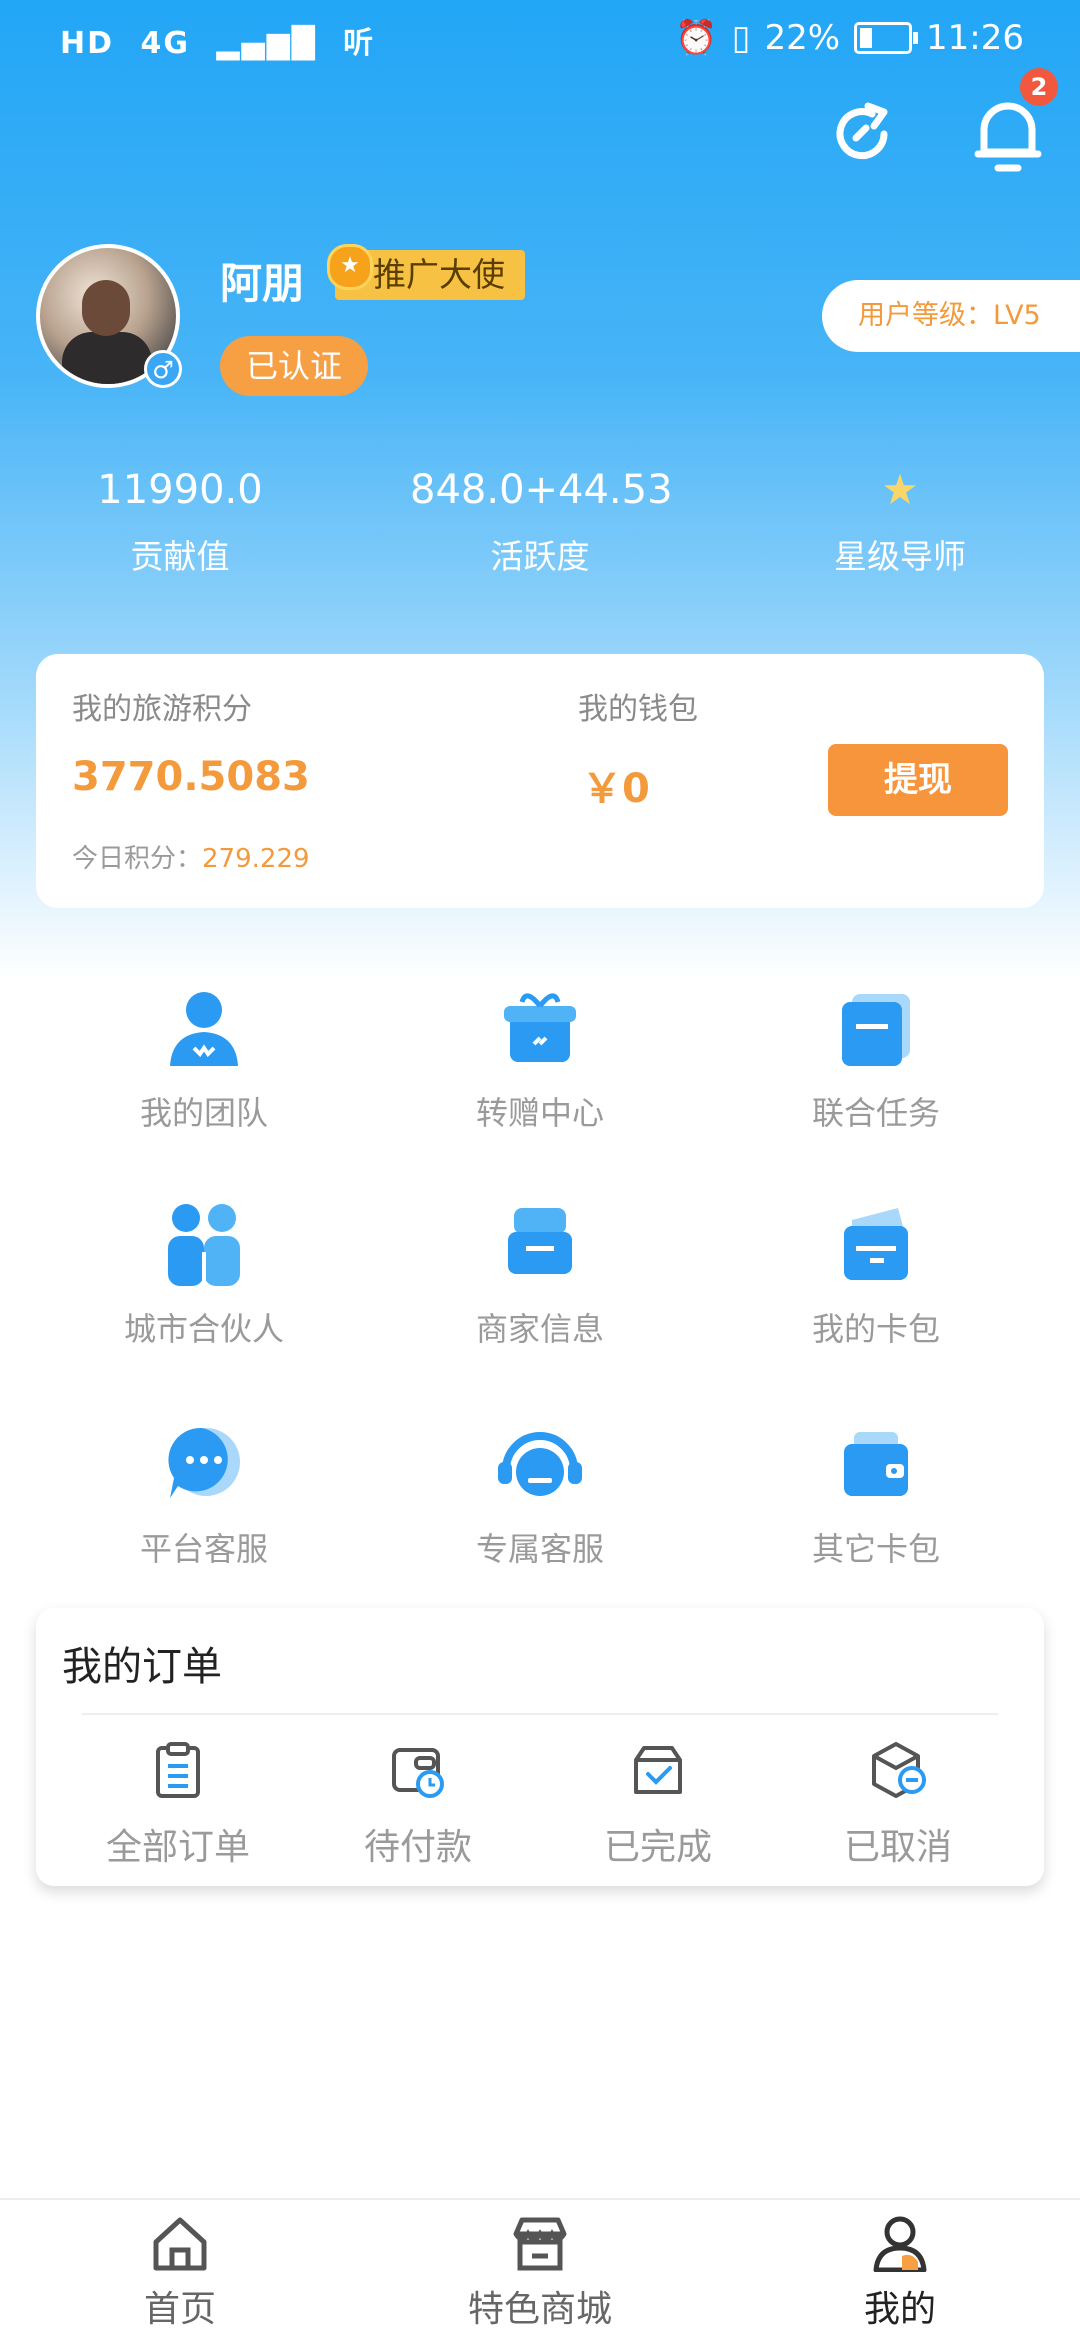 This screenshot has width=1080, height=2342. Describe the element at coordinates (294, 366) in the screenshot. I see `verified-badge: 已认证` at that location.